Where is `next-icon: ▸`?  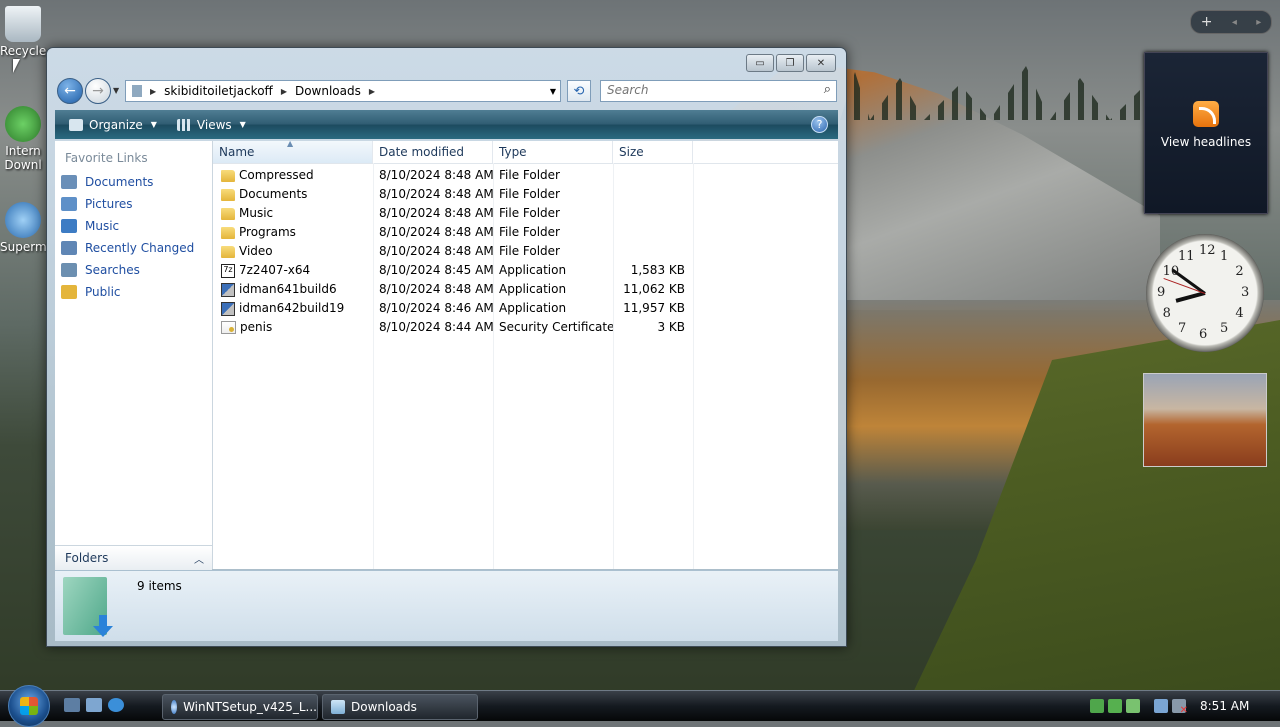
next-icon: ▸ is located at coordinates (1258, 22).